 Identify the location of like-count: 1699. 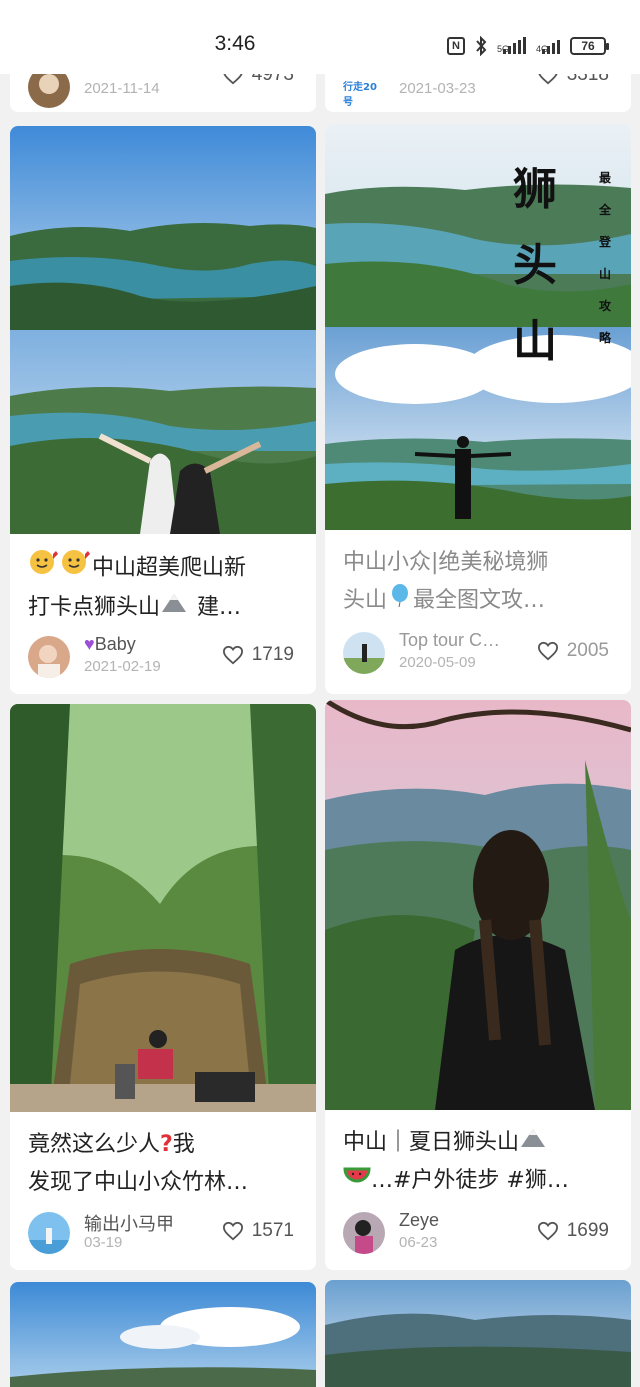
(587, 1230).